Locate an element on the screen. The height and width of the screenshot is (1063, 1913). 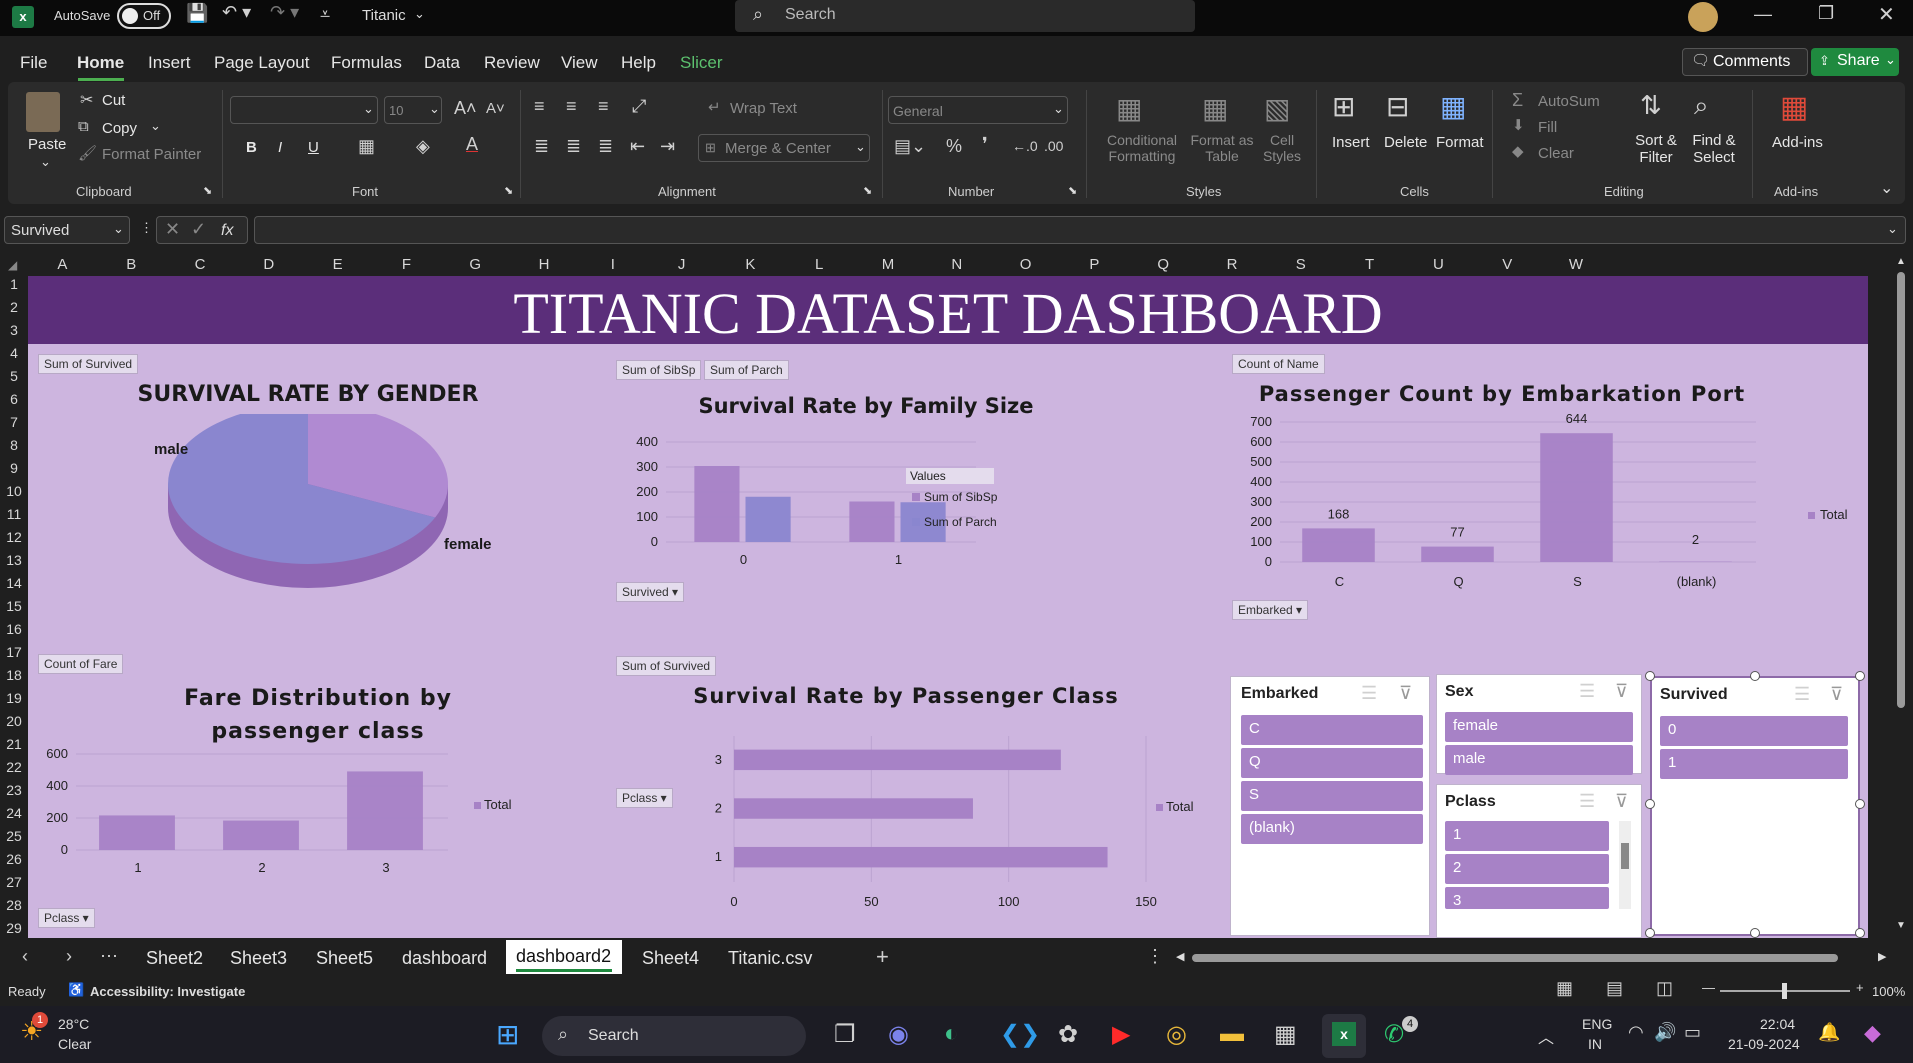
merge-center-button: ⊞ Merge & Center ⌄ is located at coordinates (784, 148).